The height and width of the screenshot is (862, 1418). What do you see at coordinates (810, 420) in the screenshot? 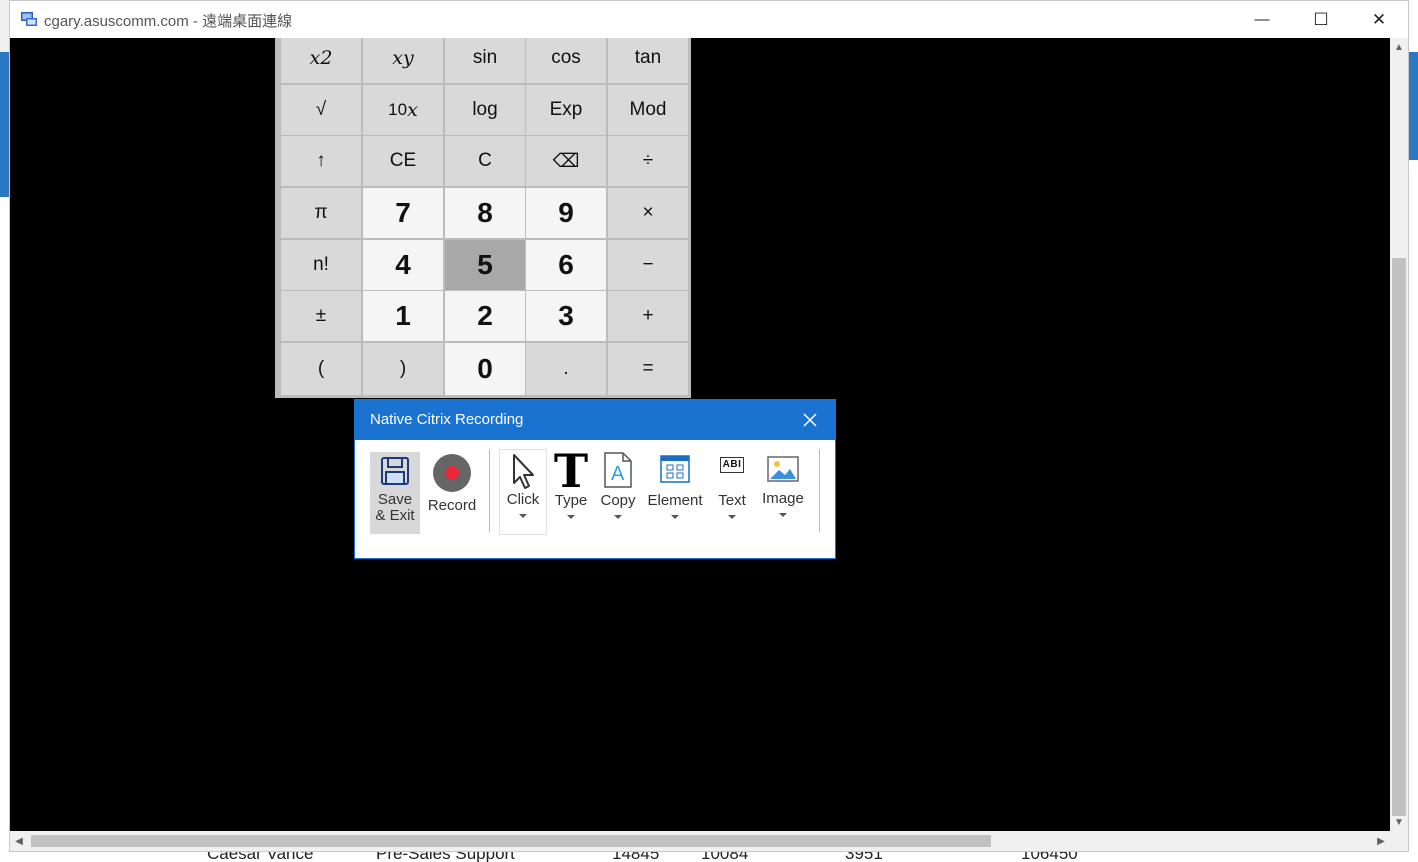
I see `recording-close-button` at bounding box center [810, 420].